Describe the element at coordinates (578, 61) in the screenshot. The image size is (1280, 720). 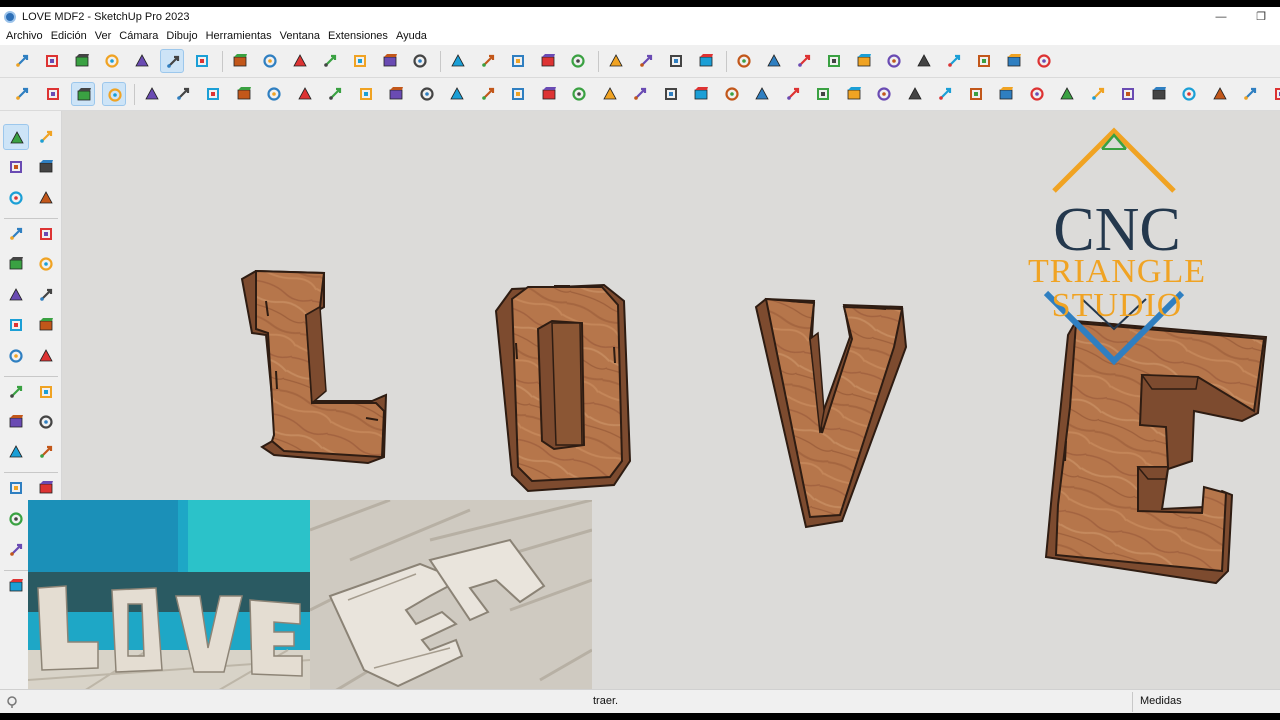
I see `trim-button` at that location.